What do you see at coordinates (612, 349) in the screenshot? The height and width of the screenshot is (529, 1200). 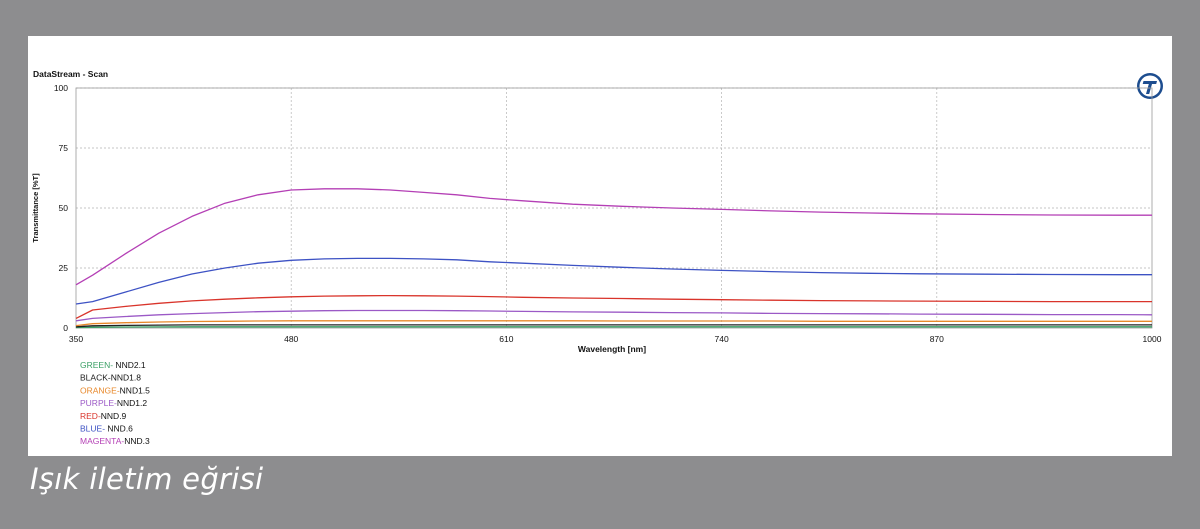 I see `x-axis-label: Wavelength [nm]` at bounding box center [612, 349].